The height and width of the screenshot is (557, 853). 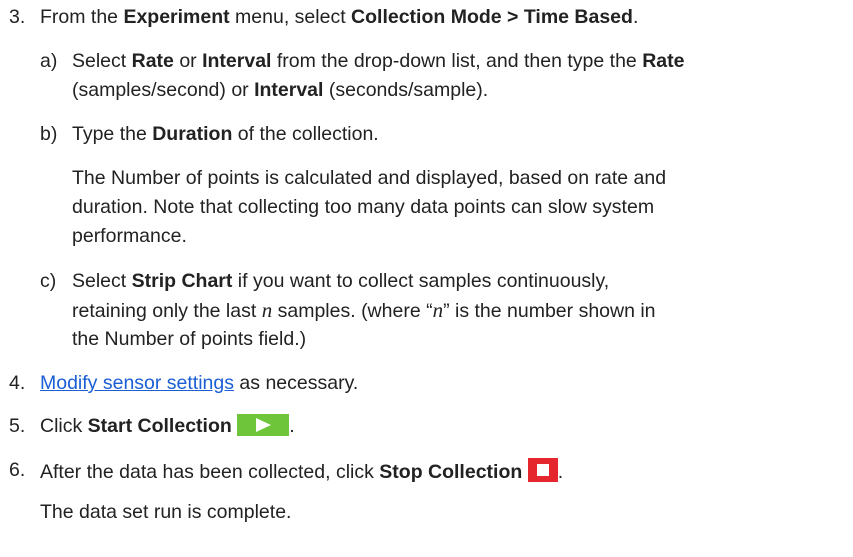 What do you see at coordinates (17, 383) in the screenshot?
I see `step-number: 4.` at bounding box center [17, 383].